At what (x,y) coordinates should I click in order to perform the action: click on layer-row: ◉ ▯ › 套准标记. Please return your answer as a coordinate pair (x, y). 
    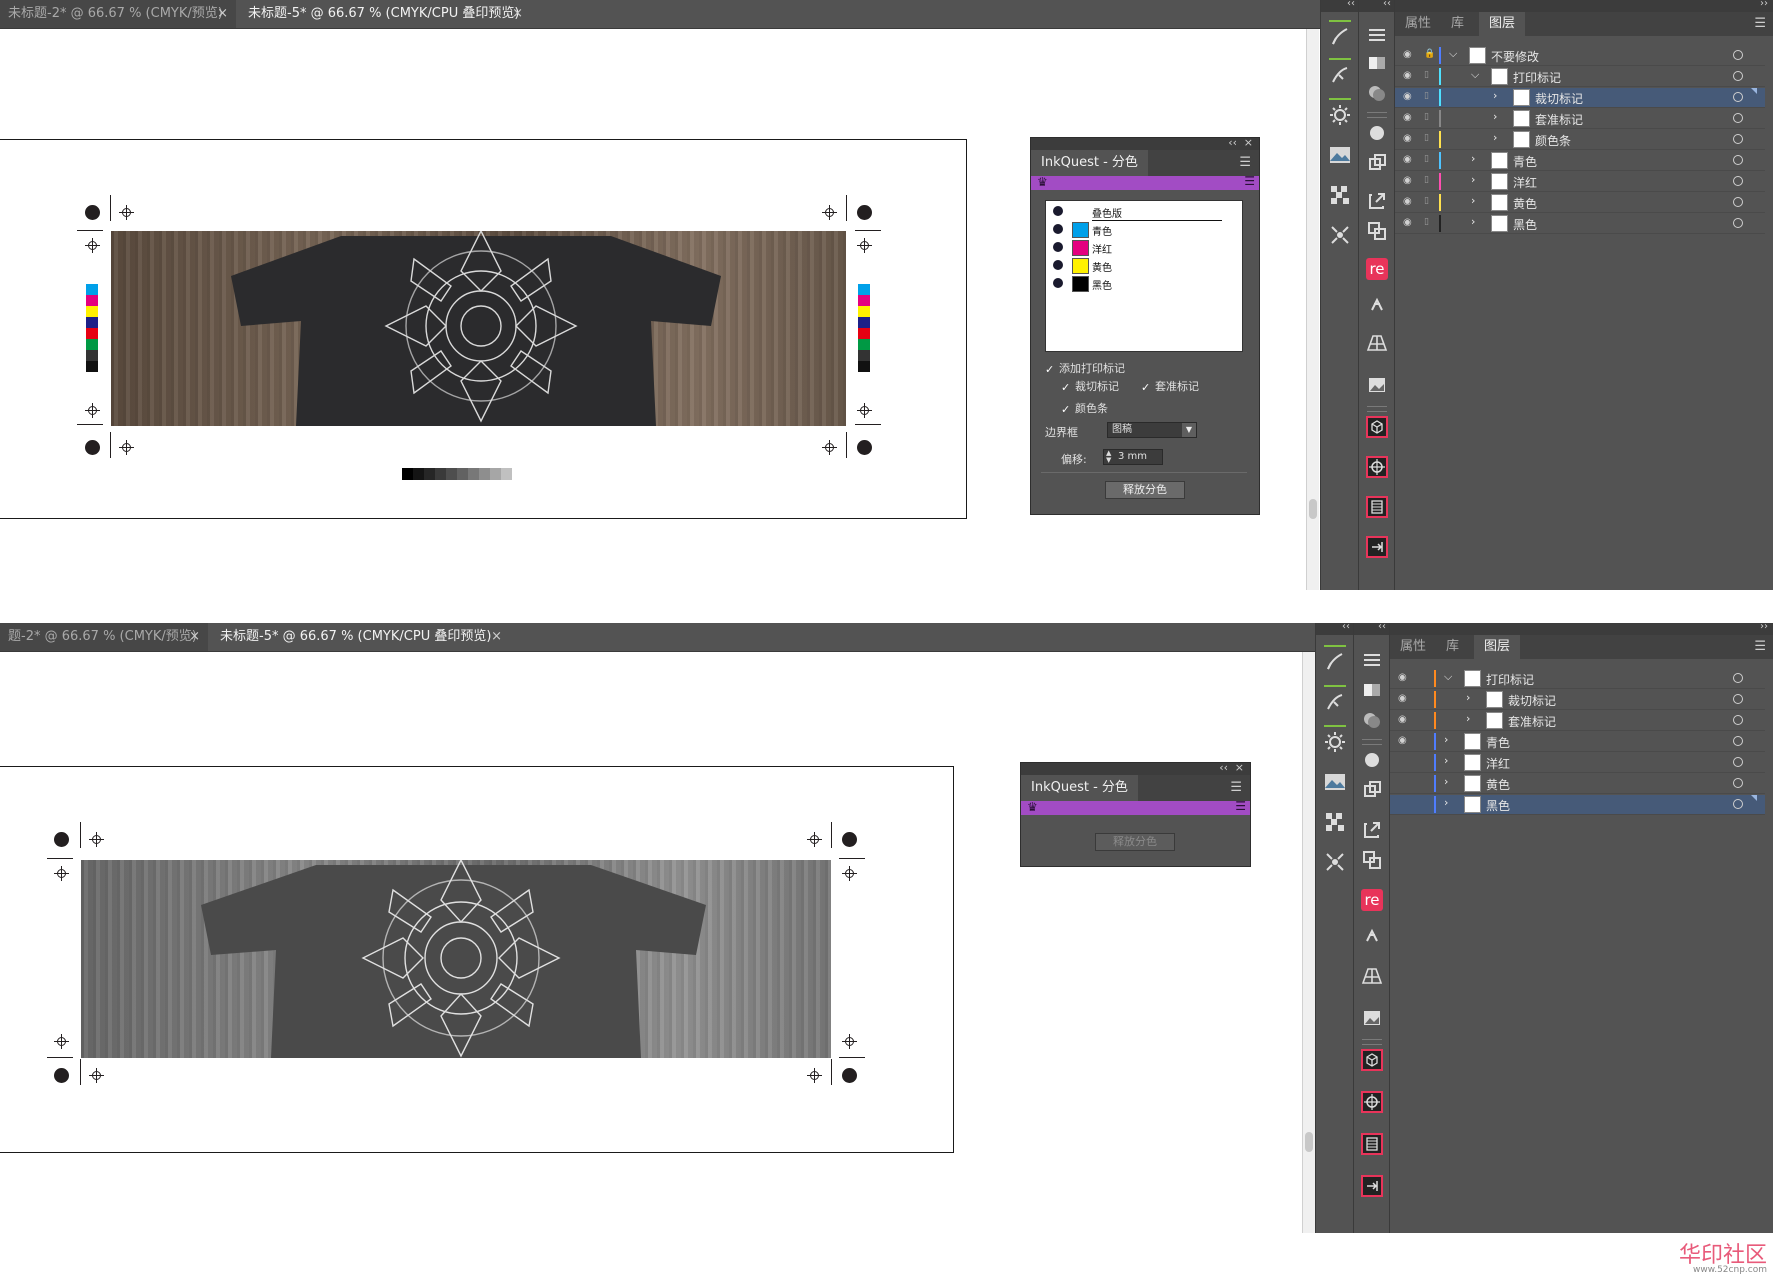
    Looking at the image, I should click on (1580, 119).